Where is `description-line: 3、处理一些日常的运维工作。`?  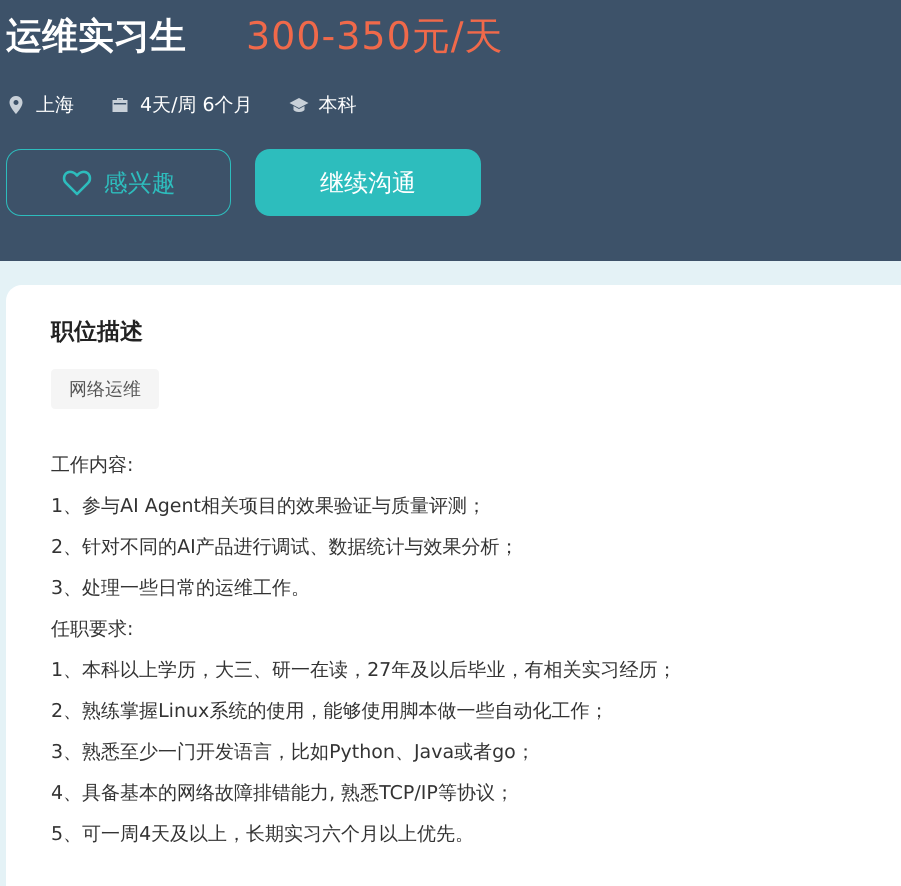
description-line: 3、处理一些日常的运维工作。 is located at coordinates (181, 588).